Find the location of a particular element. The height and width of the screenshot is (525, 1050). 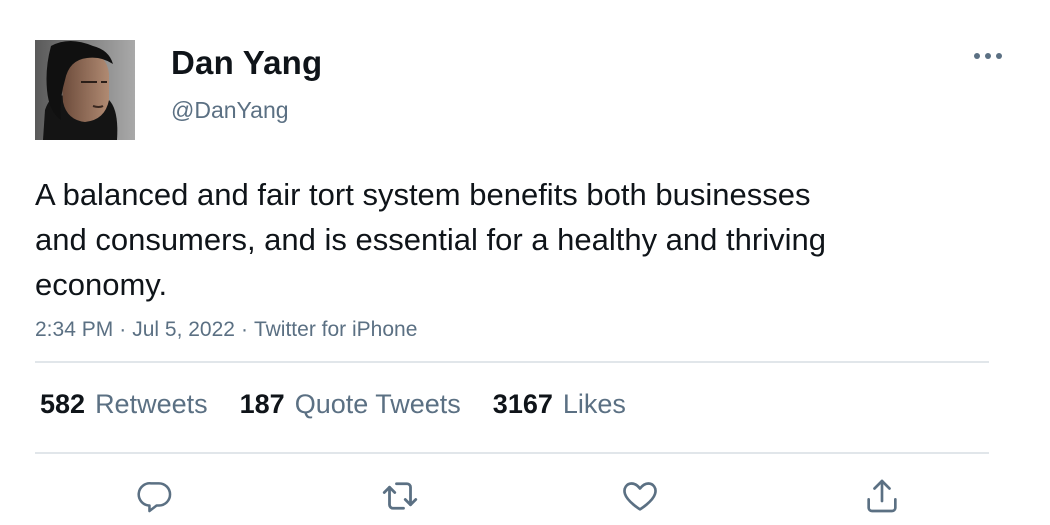

retweet-button is located at coordinates (400, 496).